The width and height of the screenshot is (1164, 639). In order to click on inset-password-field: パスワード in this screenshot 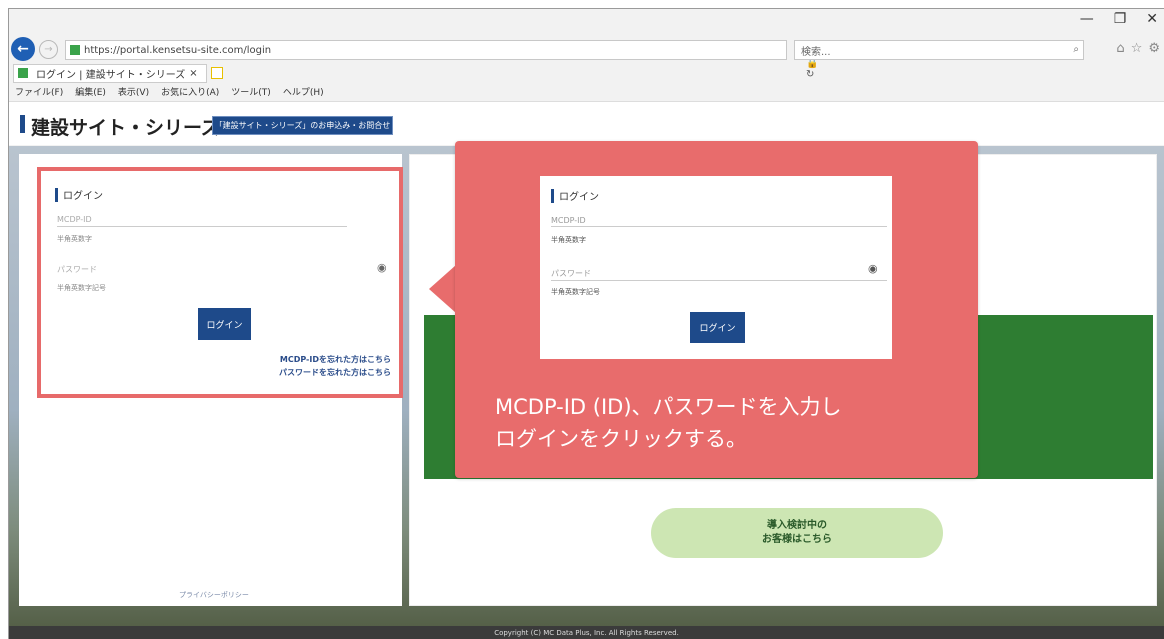, I will do `click(719, 274)`.